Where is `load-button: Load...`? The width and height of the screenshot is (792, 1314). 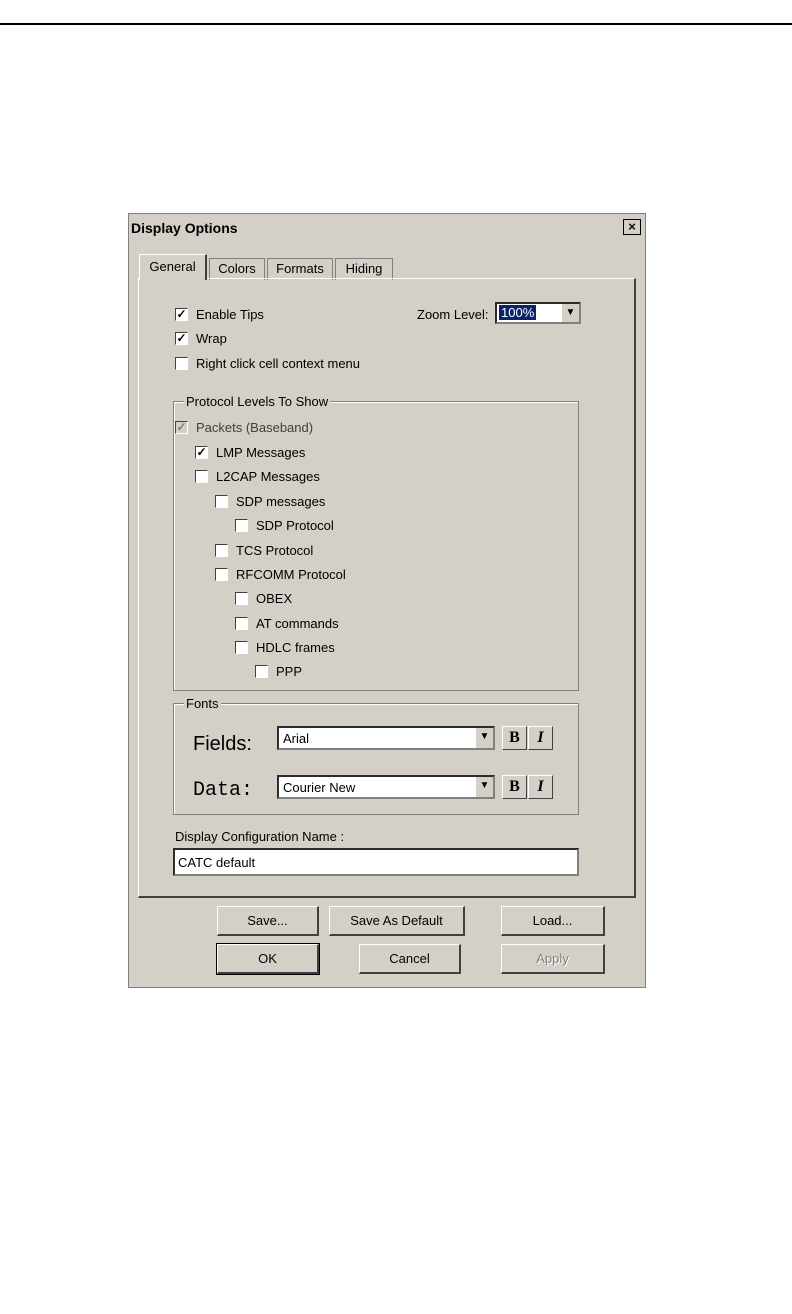
load-button: Load... is located at coordinates (553, 921).